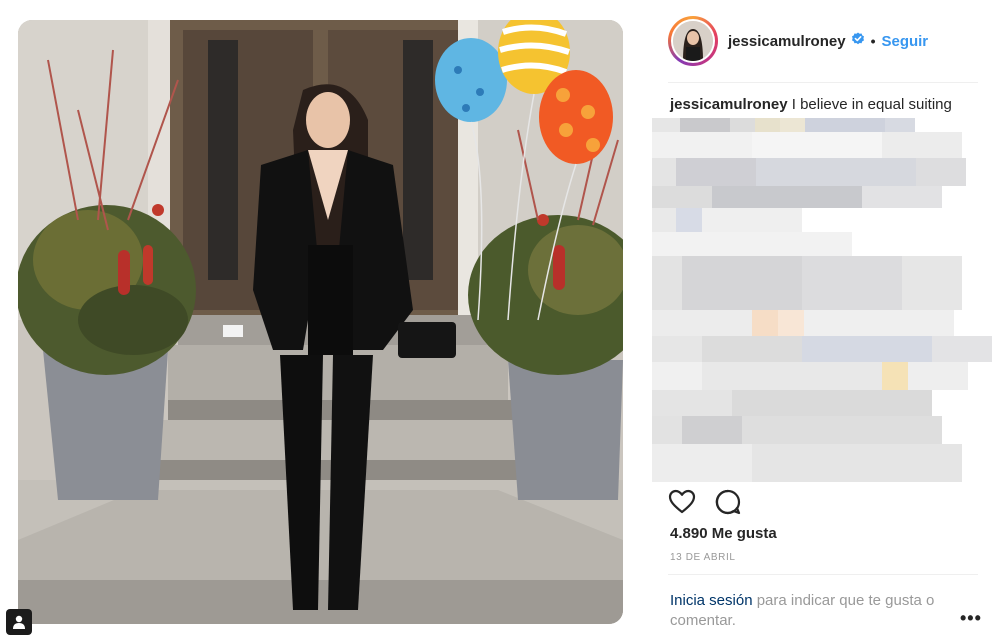 The height and width of the screenshot is (639, 1000). I want to click on post-actions, so click(705, 504).